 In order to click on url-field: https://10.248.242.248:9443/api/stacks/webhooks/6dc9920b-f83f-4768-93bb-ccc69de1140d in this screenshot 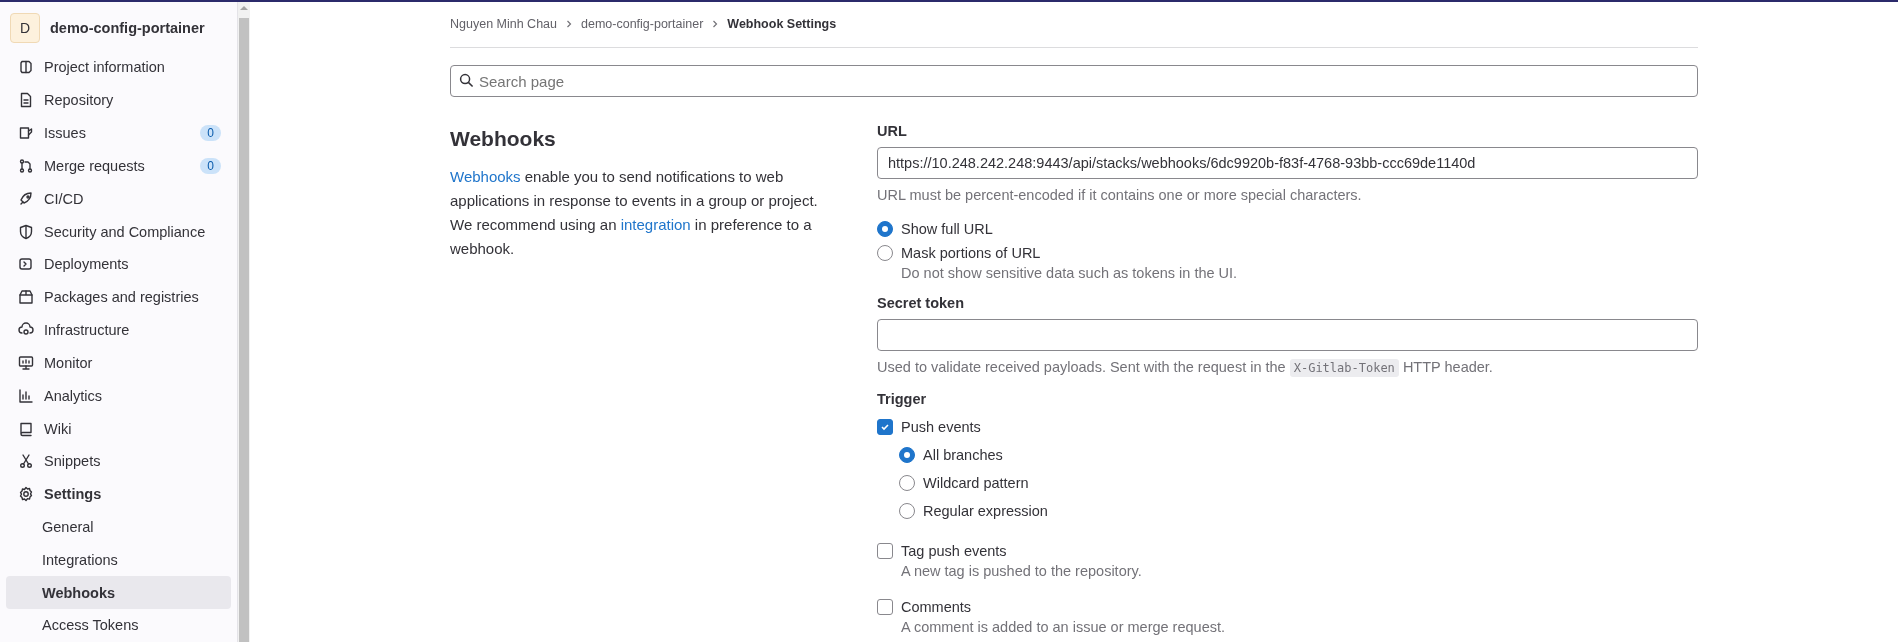, I will do `click(1287, 163)`.